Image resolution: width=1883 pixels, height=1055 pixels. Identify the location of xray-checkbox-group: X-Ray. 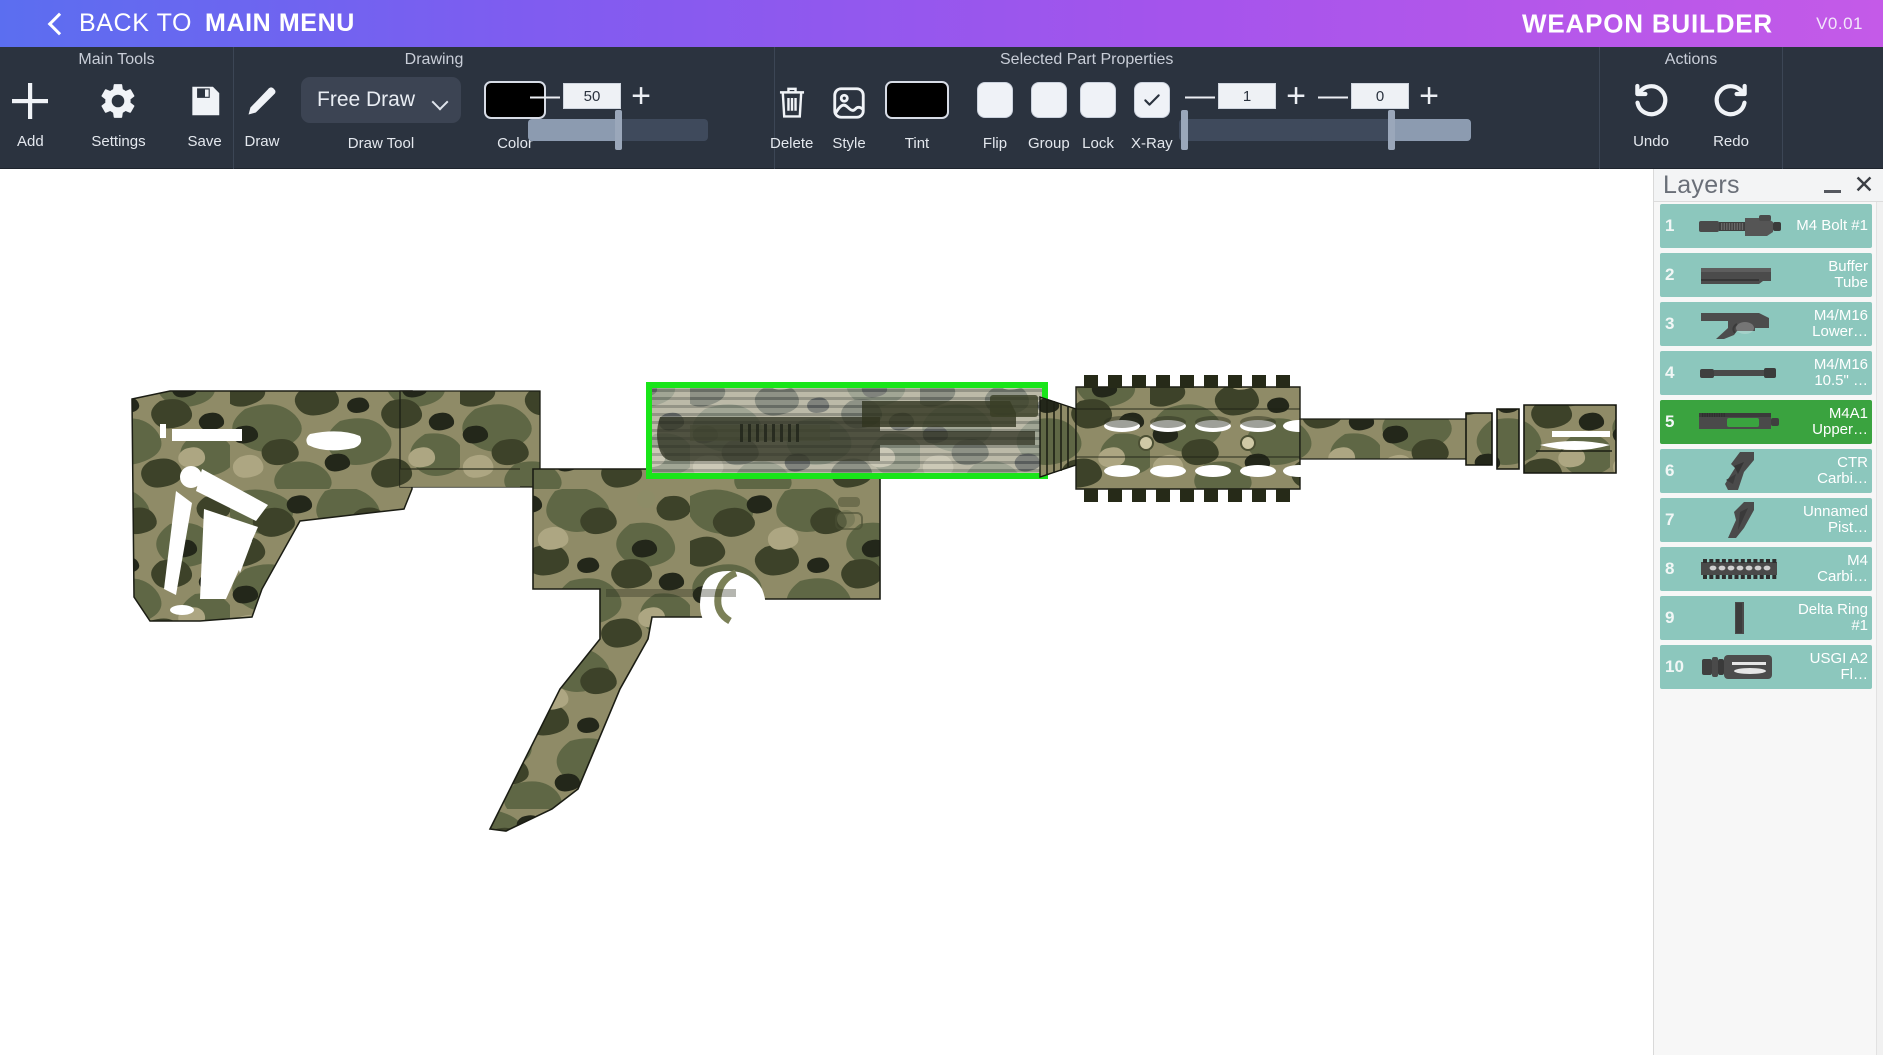
(1152, 117).